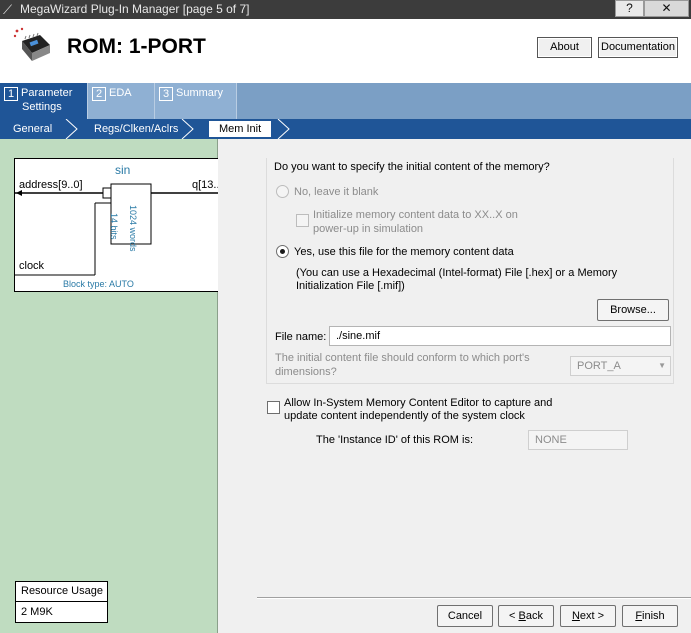  Describe the element at coordinates (47, 93) in the screenshot. I see `step-label: Parameter` at that location.